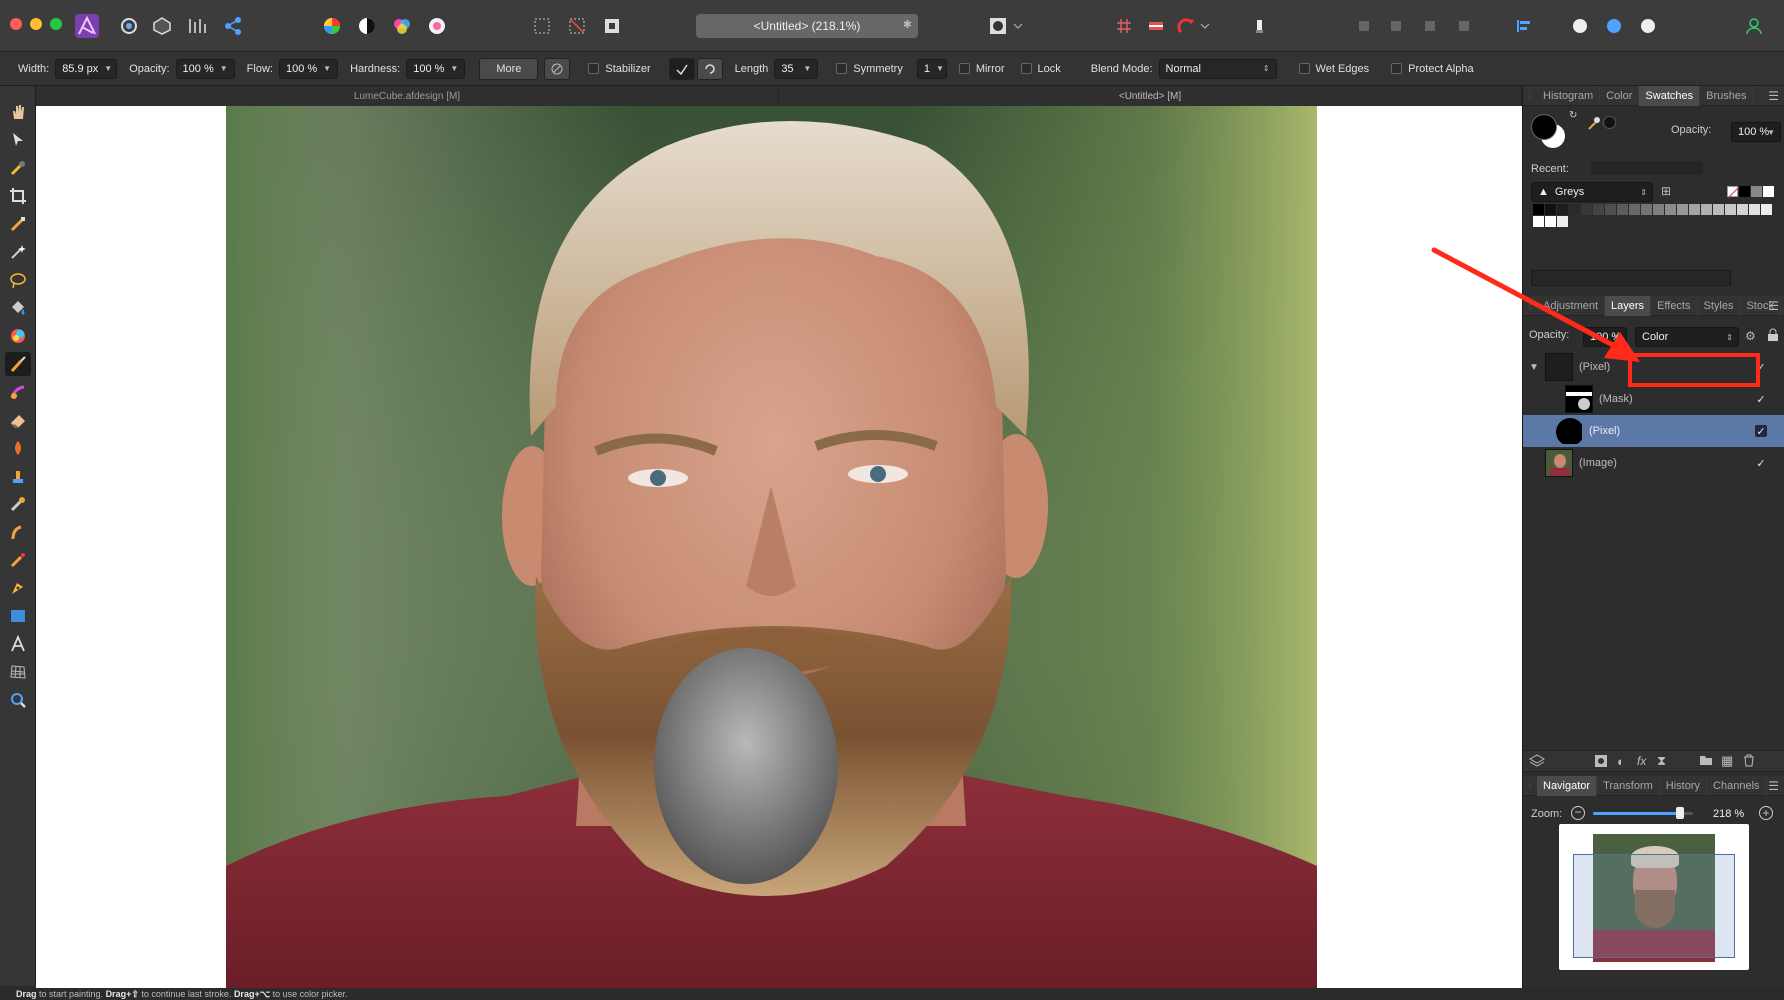  I want to click on user-icon, so click(1754, 26).